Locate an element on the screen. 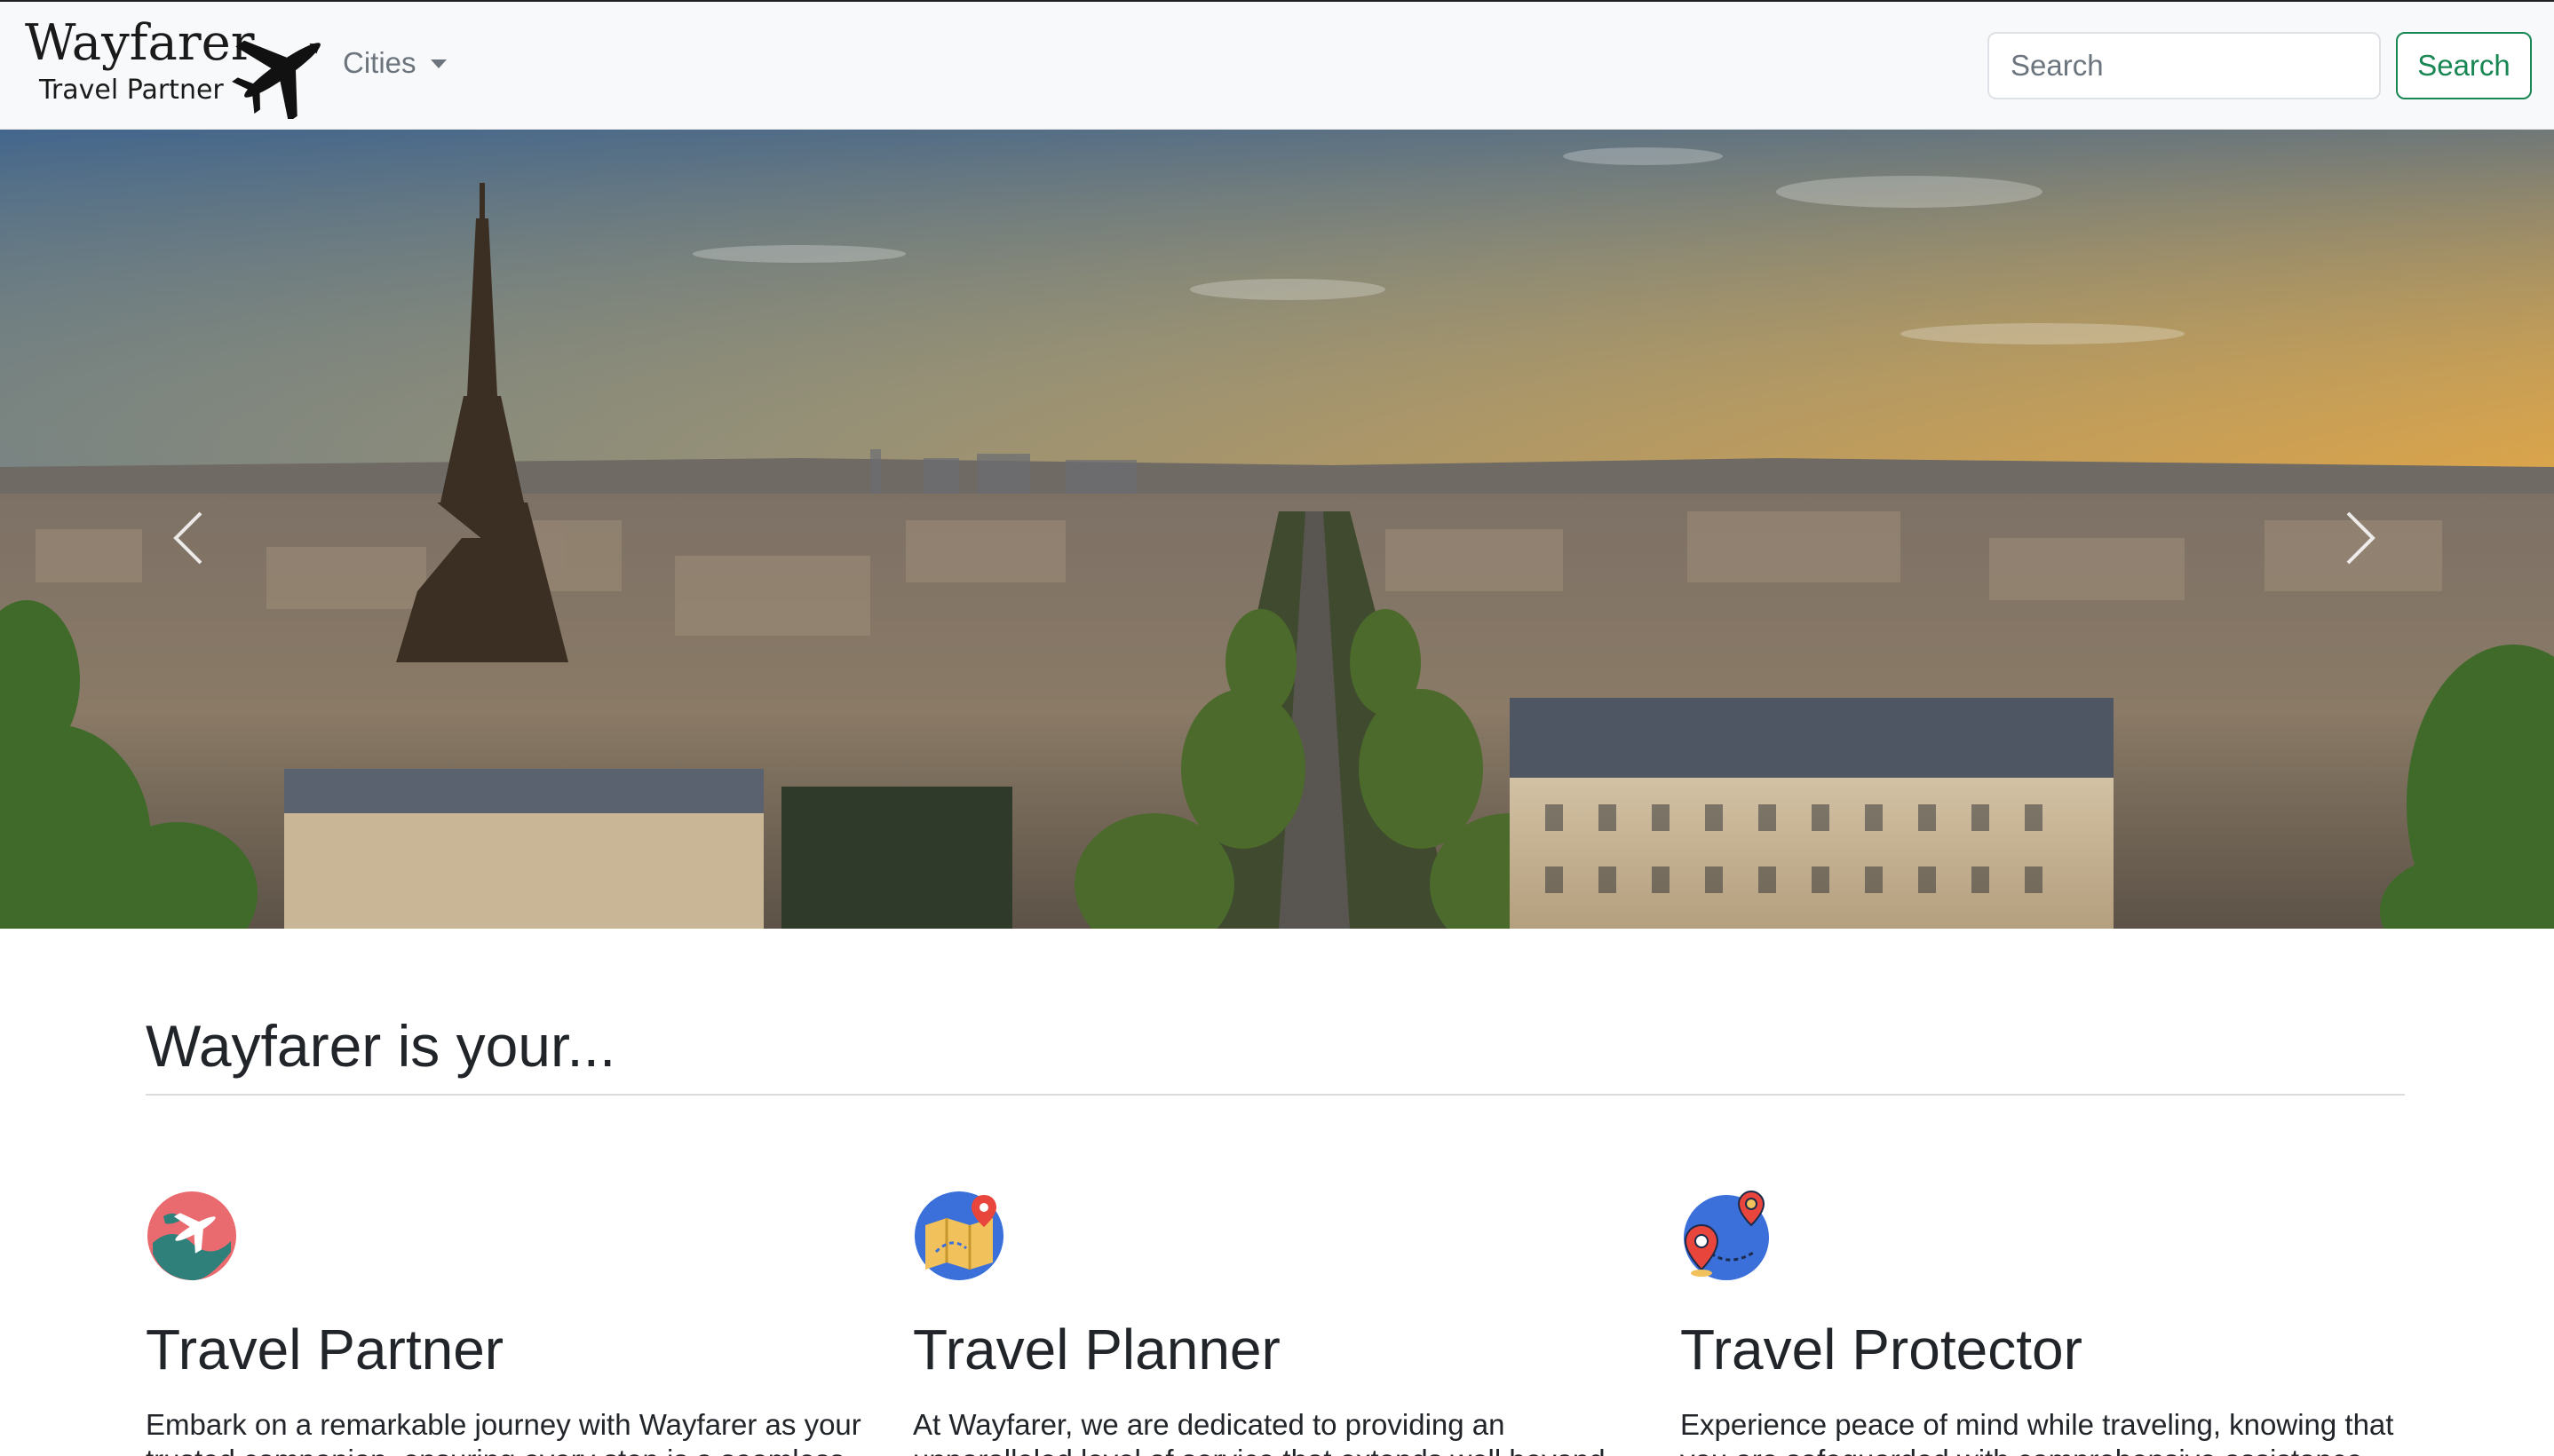  search-button: Search is located at coordinates (2464, 65).